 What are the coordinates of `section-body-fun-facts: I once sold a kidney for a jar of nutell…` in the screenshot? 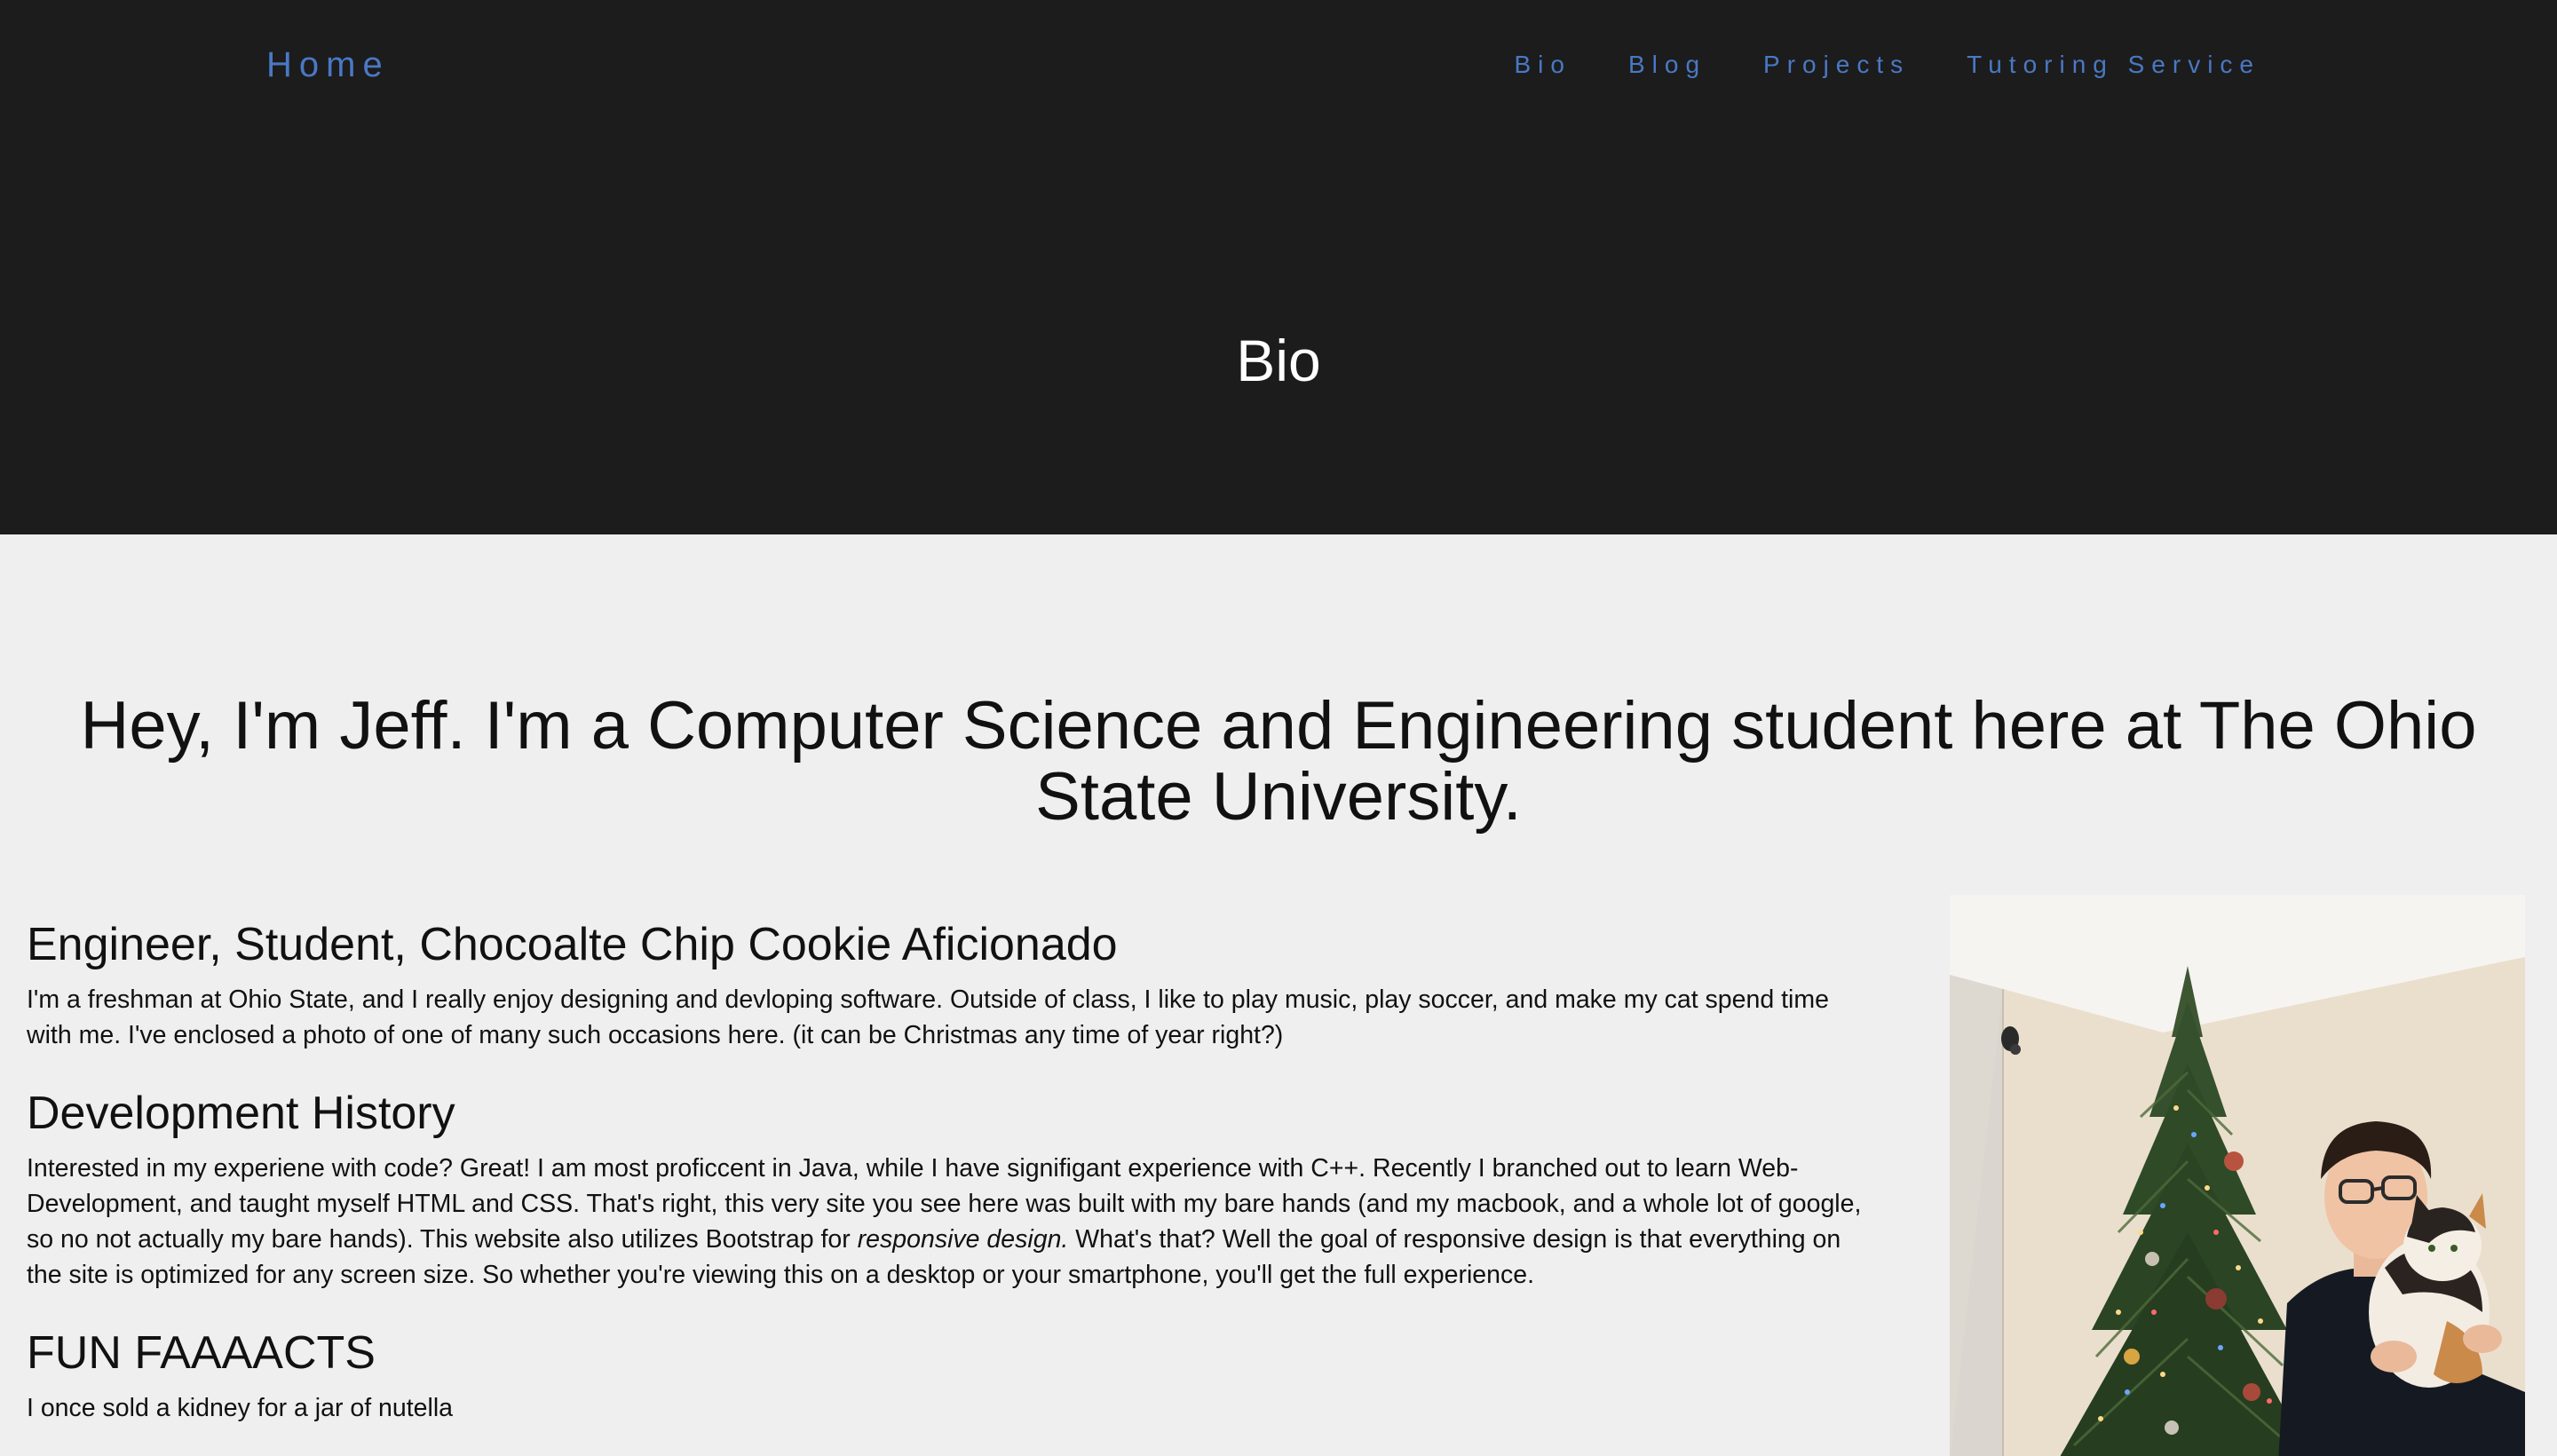 It's located at (240, 1408).